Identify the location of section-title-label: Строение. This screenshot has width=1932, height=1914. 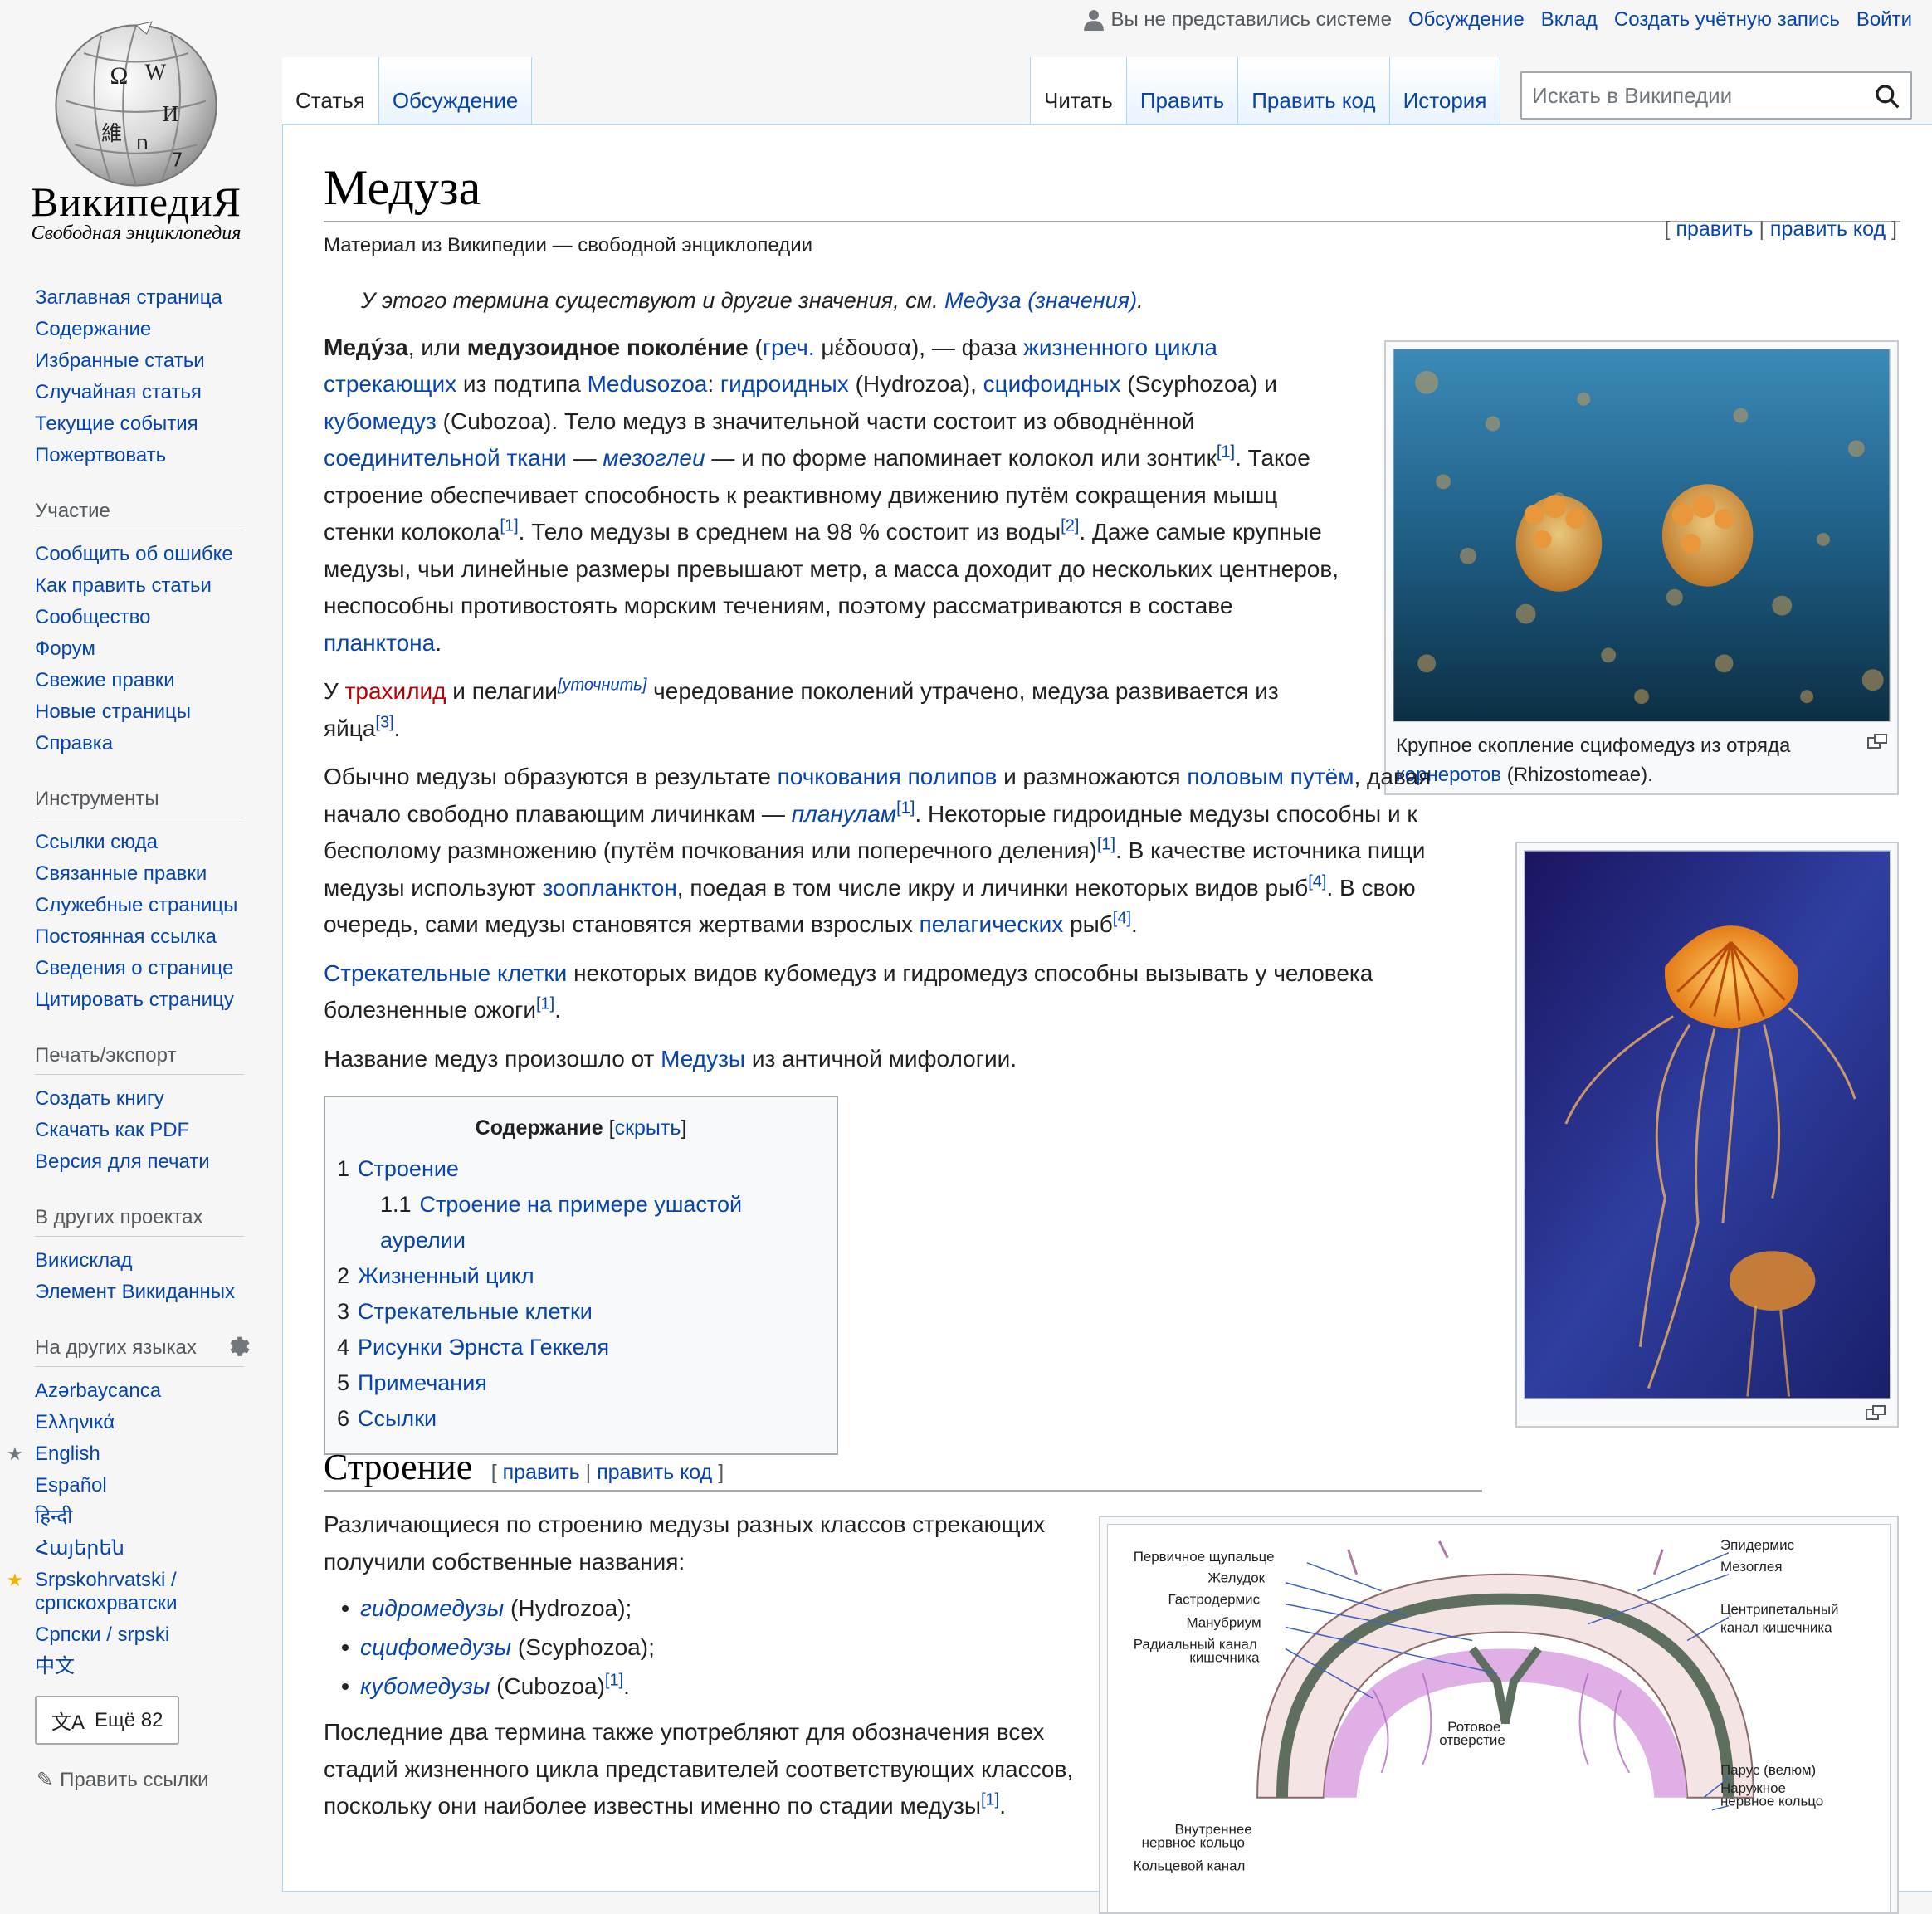
(399, 1467).